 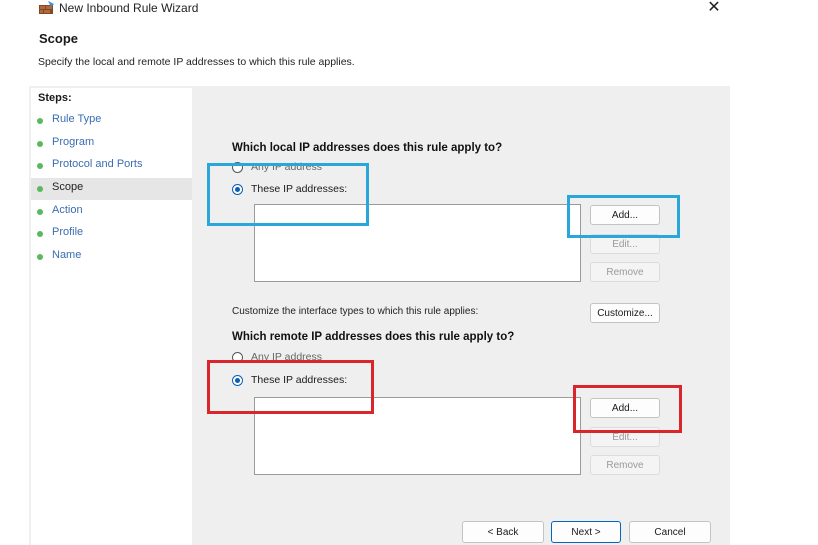 What do you see at coordinates (129, 8) in the screenshot?
I see `window-title: New Inbound Rule Wizard` at bounding box center [129, 8].